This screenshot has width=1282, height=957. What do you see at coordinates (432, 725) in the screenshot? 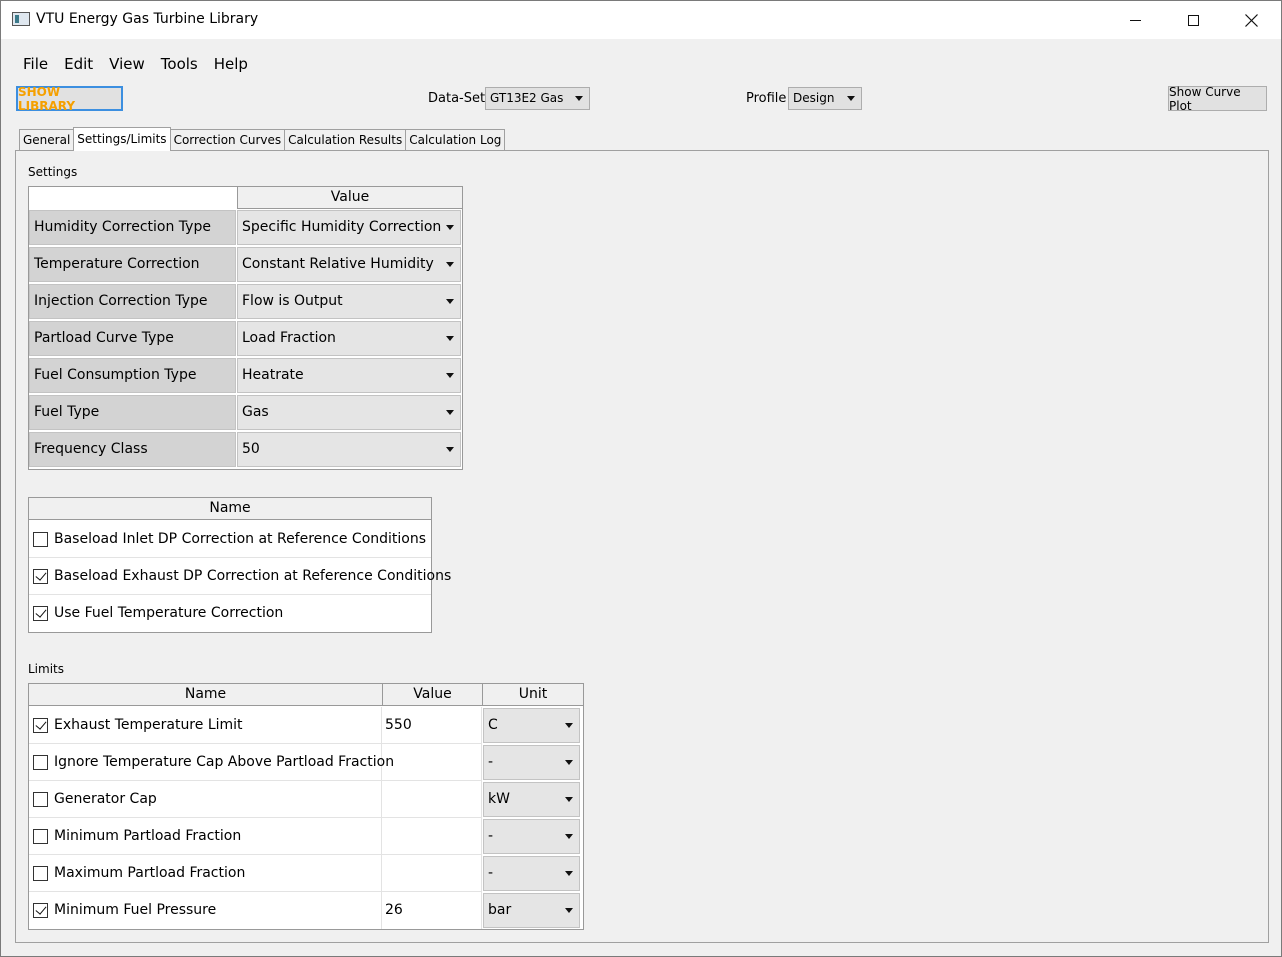
I see `limit-value-input: 550` at bounding box center [432, 725].